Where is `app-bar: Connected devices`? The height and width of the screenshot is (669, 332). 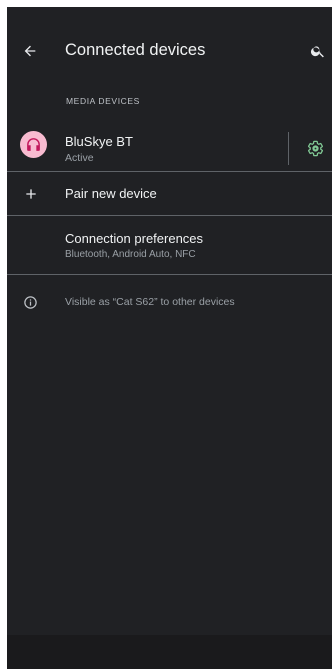
app-bar: Connected devices is located at coordinates (169, 47).